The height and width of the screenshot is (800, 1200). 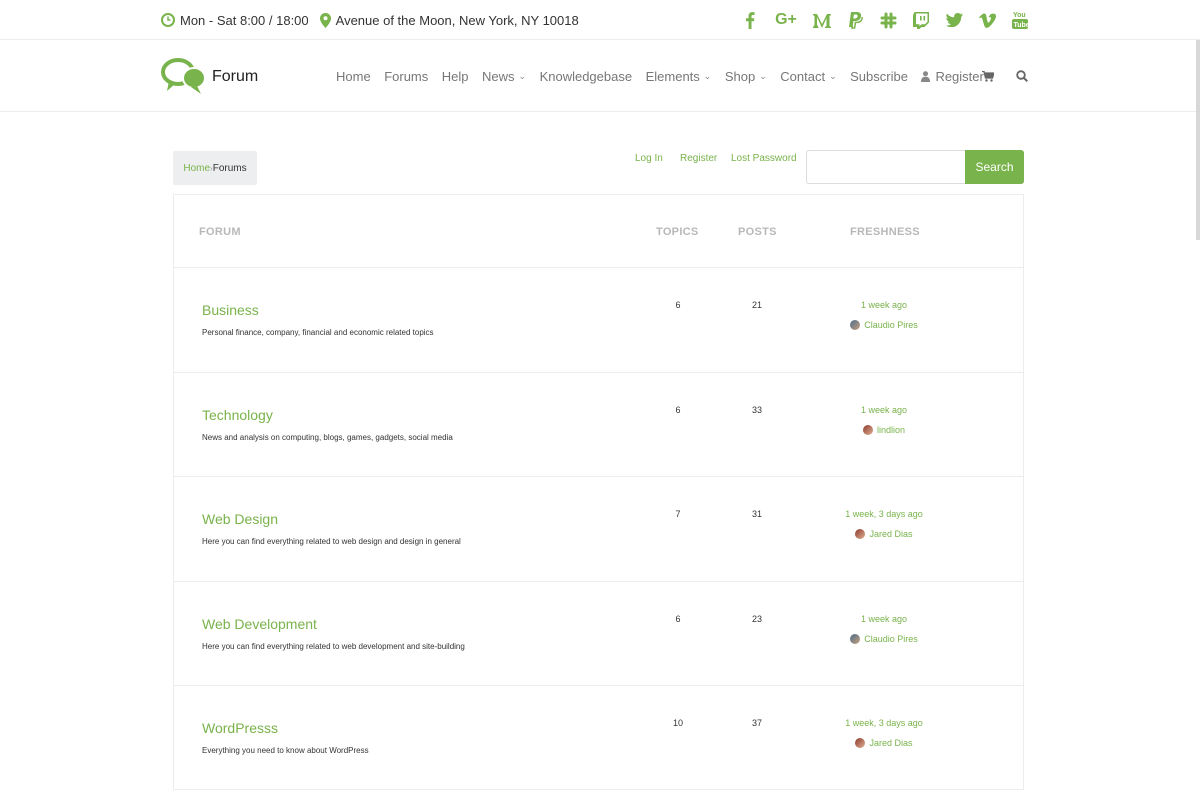 I want to click on nav-item-label: Contact, so click(x=803, y=76).